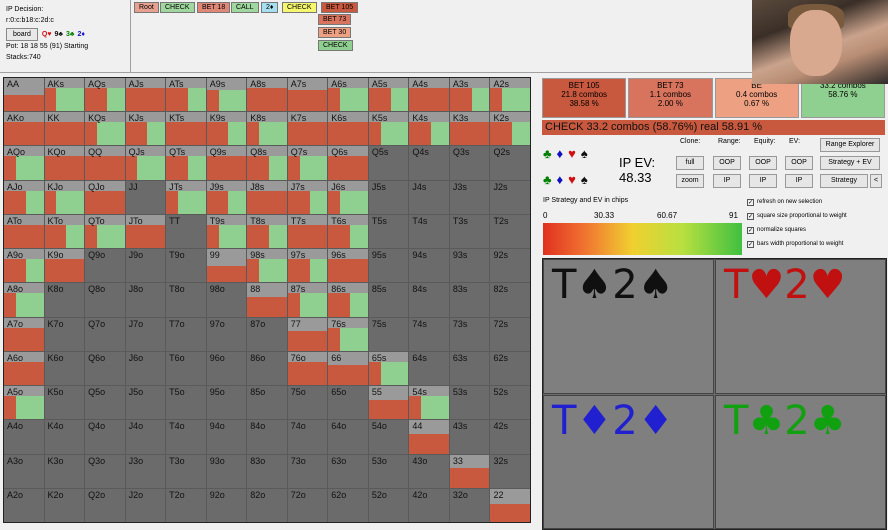 This screenshot has width=888, height=530. Describe the element at coordinates (469, 403) in the screenshot. I see `hand-cell: 53s` at that location.